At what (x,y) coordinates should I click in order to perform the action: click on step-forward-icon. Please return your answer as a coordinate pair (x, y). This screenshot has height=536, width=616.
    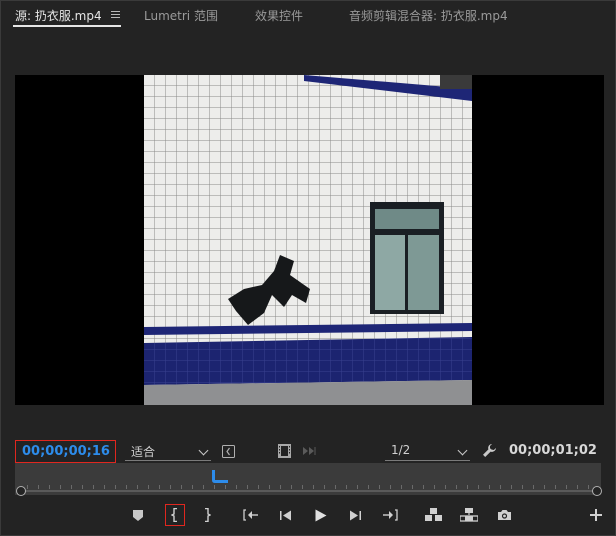
    Looking at the image, I should click on (355, 515).